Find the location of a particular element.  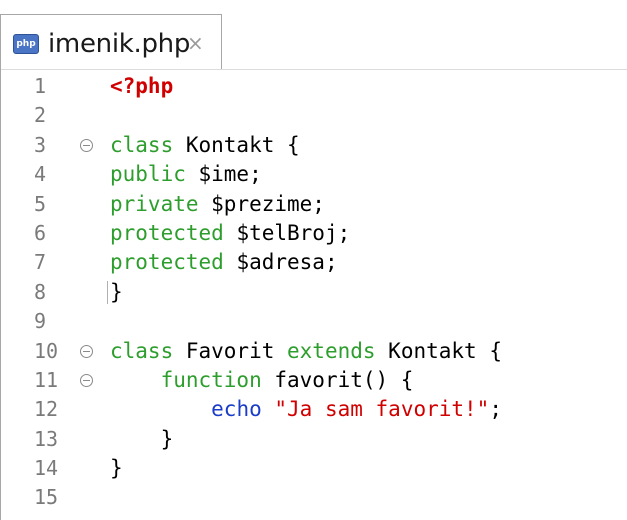

php-file-icon: php is located at coordinates (26, 44).